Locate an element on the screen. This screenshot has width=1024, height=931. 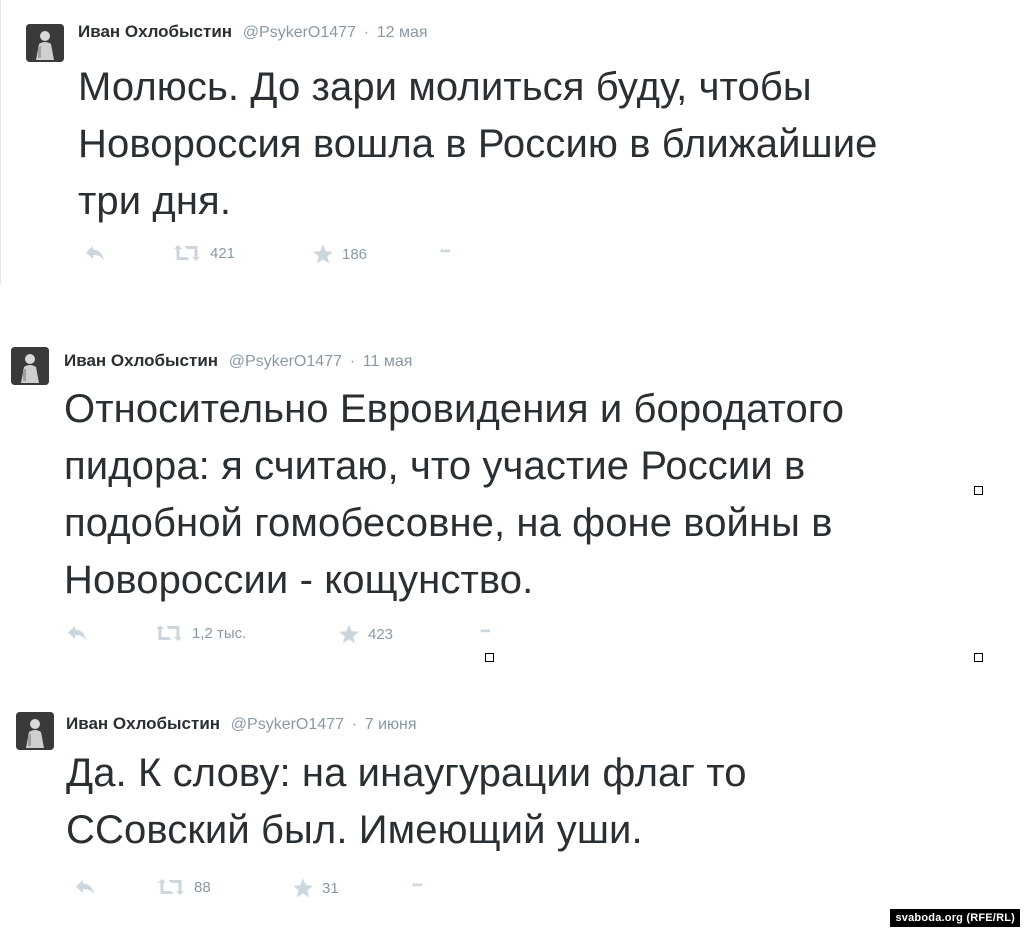
favorite-button: 31 is located at coordinates (315, 888).